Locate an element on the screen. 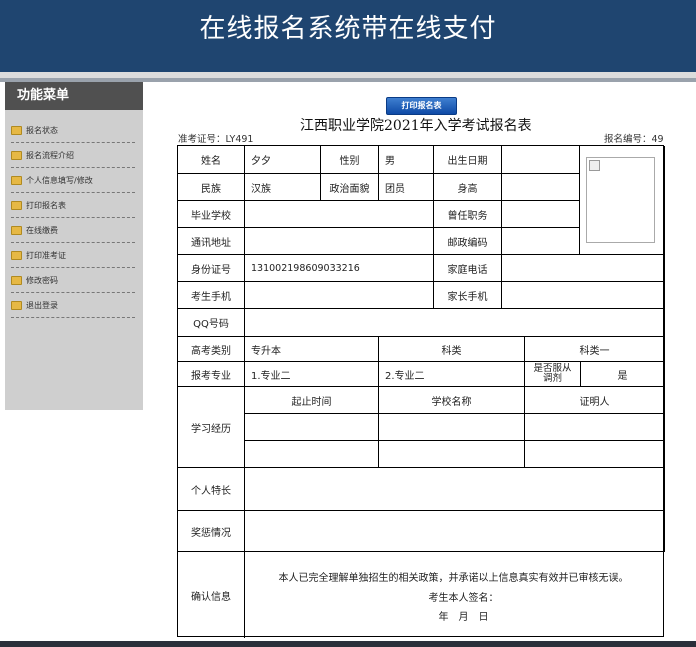 The height and width of the screenshot is (647, 696). label-mobile: 考生手机 is located at coordinates (211, 295).